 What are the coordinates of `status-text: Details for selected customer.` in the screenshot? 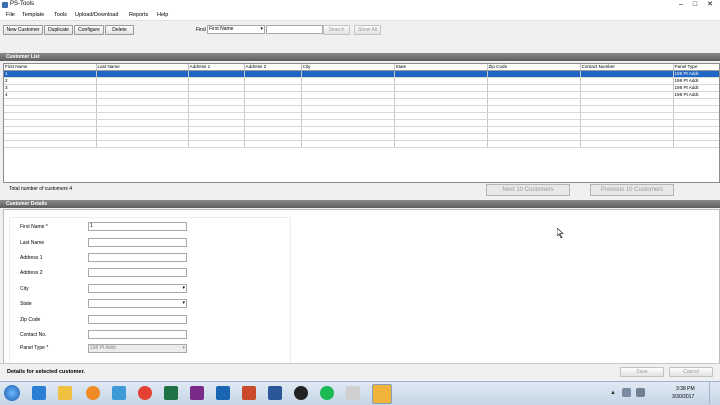 It's located at (46, 372).